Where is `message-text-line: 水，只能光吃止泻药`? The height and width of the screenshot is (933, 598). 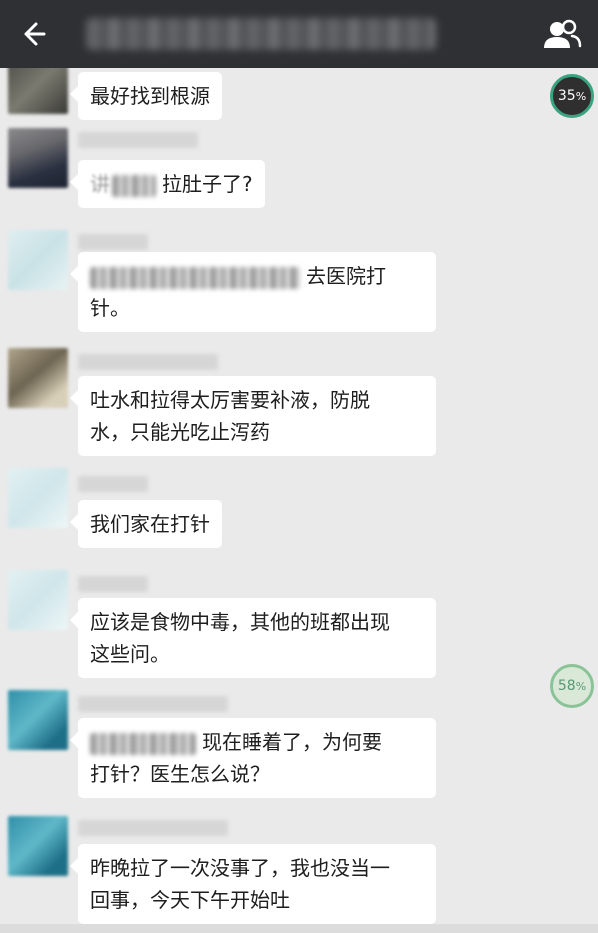 message-text-line: 水，只能光吃止泻药 is located at coordinates (180, 432).